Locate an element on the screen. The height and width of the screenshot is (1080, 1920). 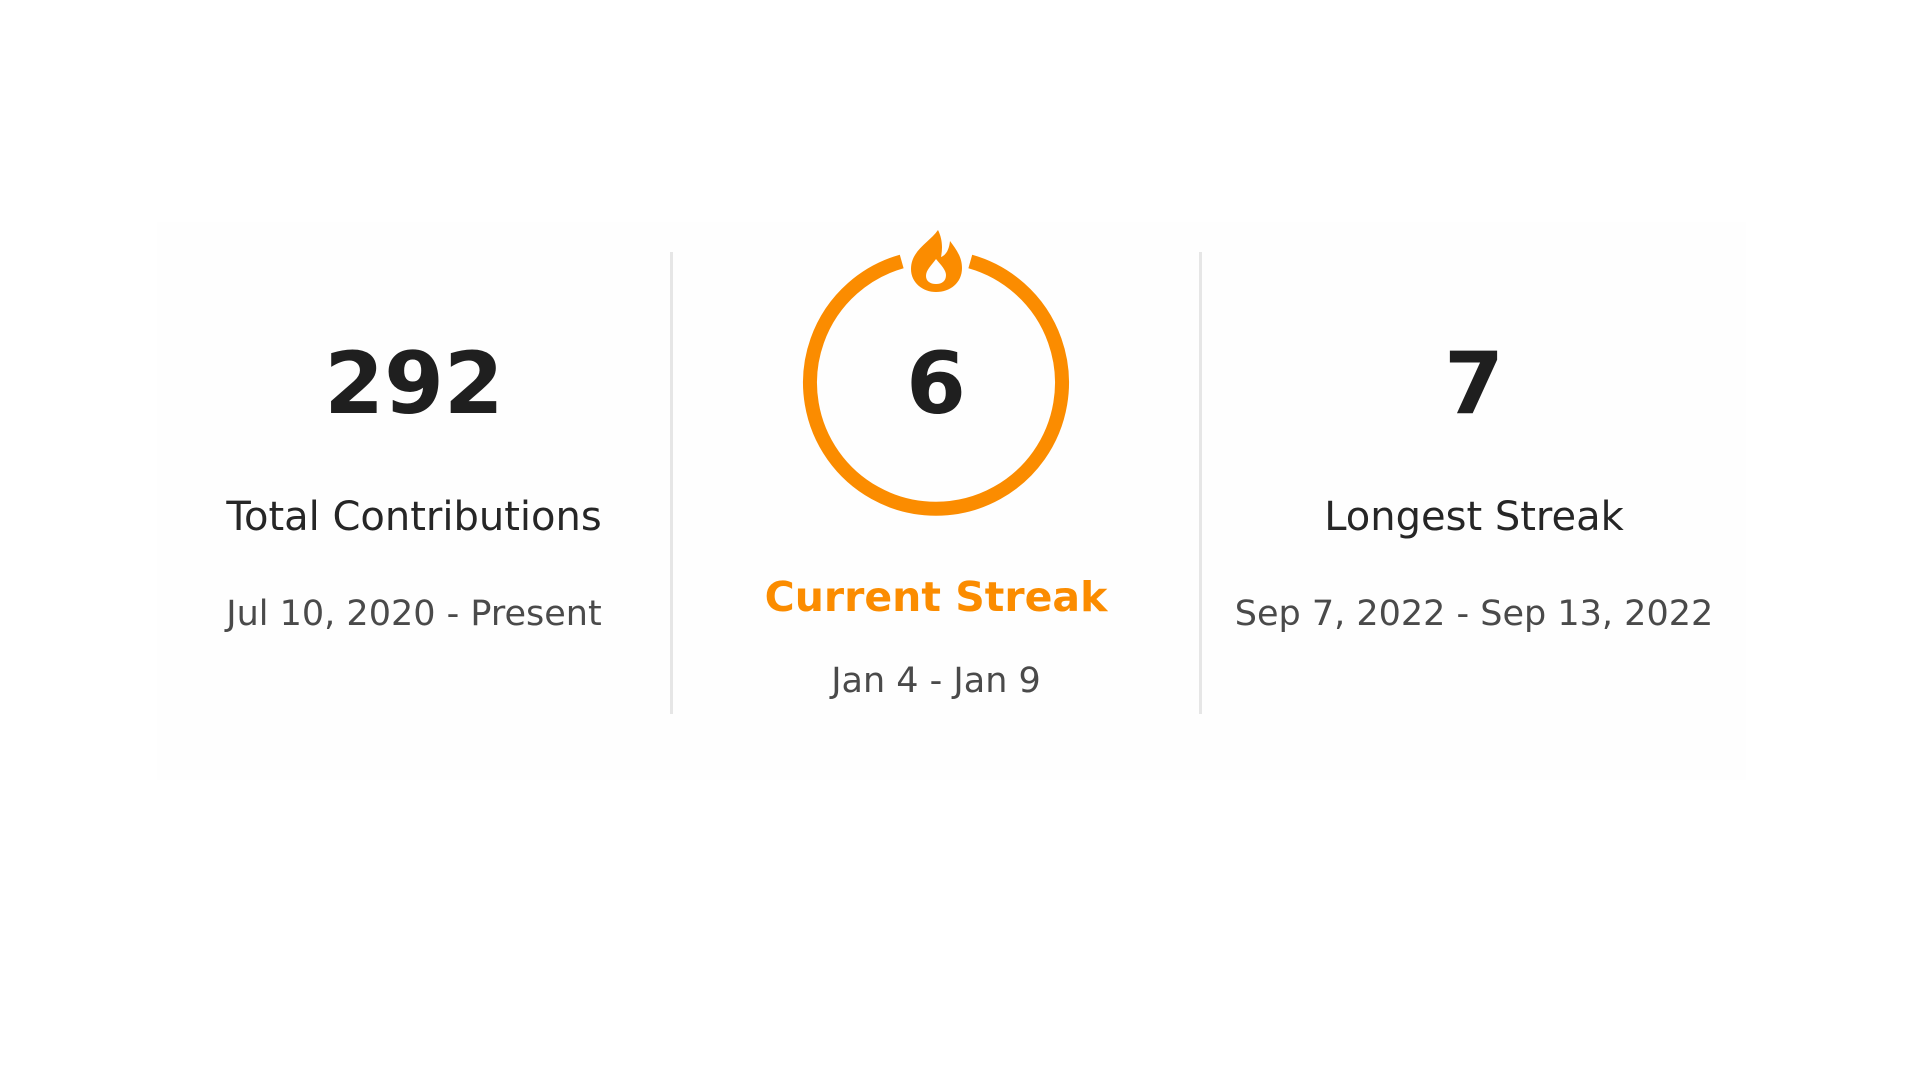
current-streak-label: Current Streak is located at coordinates (936, 597).